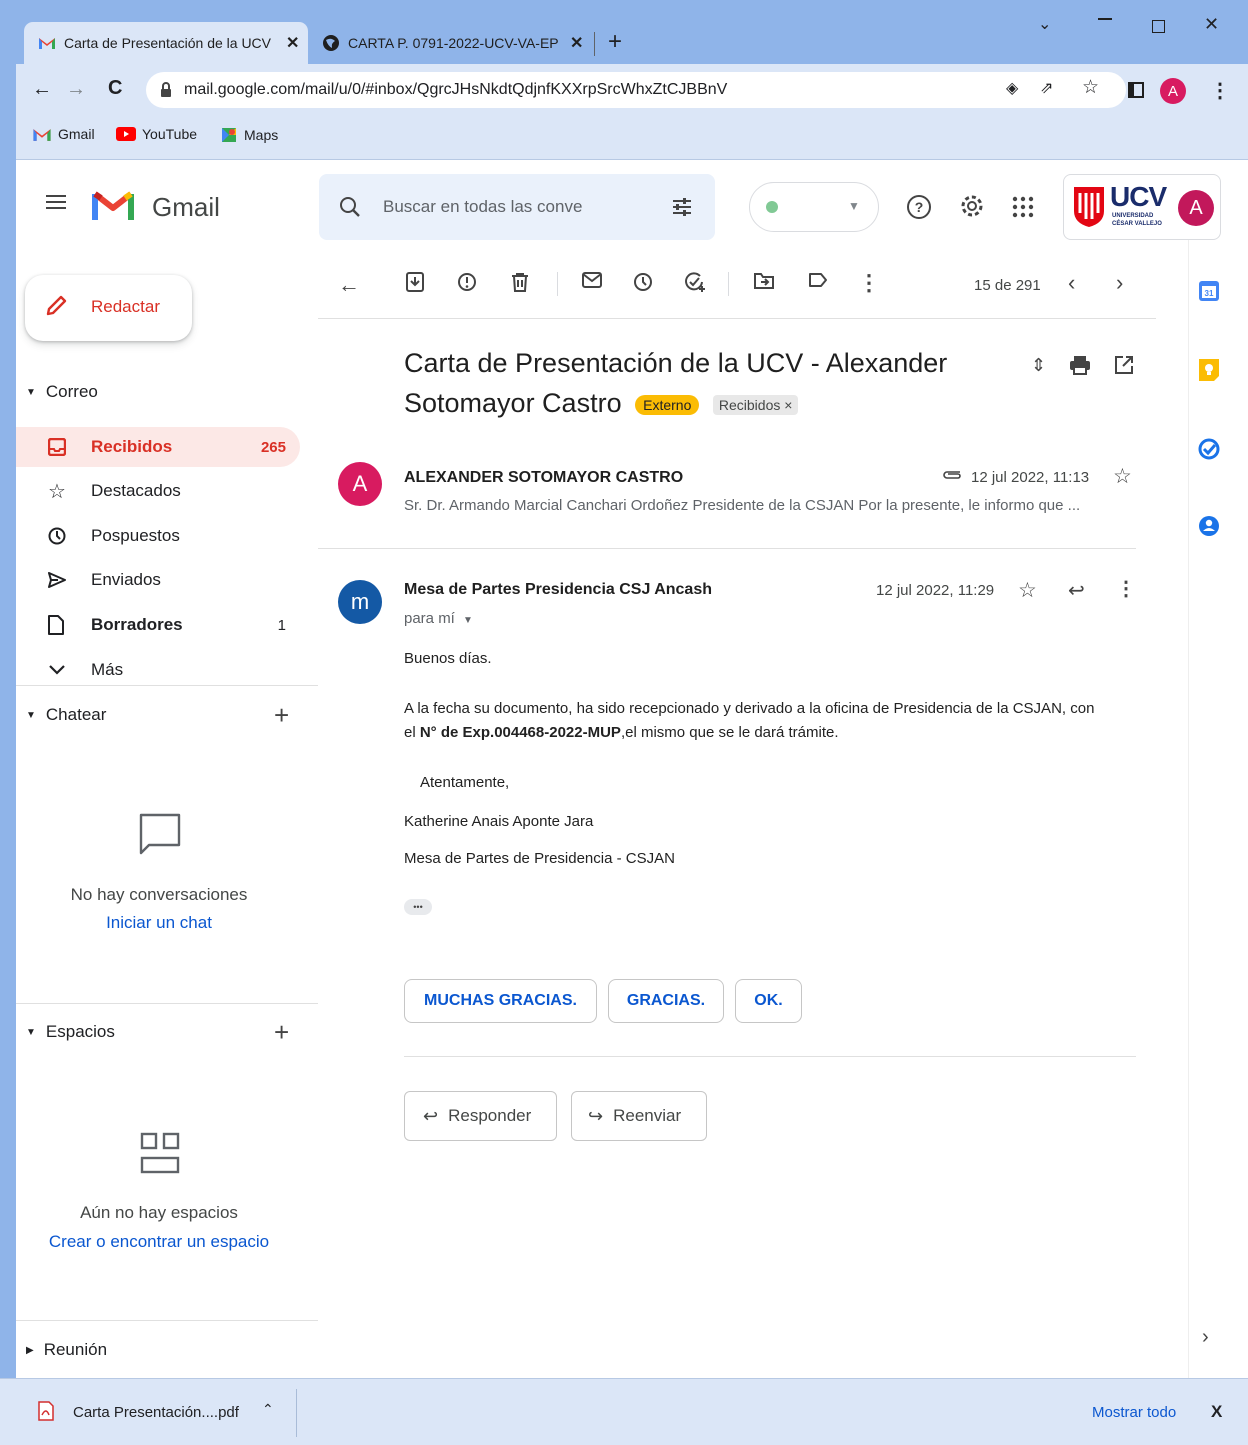 This screenshot has height=1445, width=1248. Describe the element at coordinates (418, 907) in the screenshot. I see `show-trimmed-content-button: •••` at that location.